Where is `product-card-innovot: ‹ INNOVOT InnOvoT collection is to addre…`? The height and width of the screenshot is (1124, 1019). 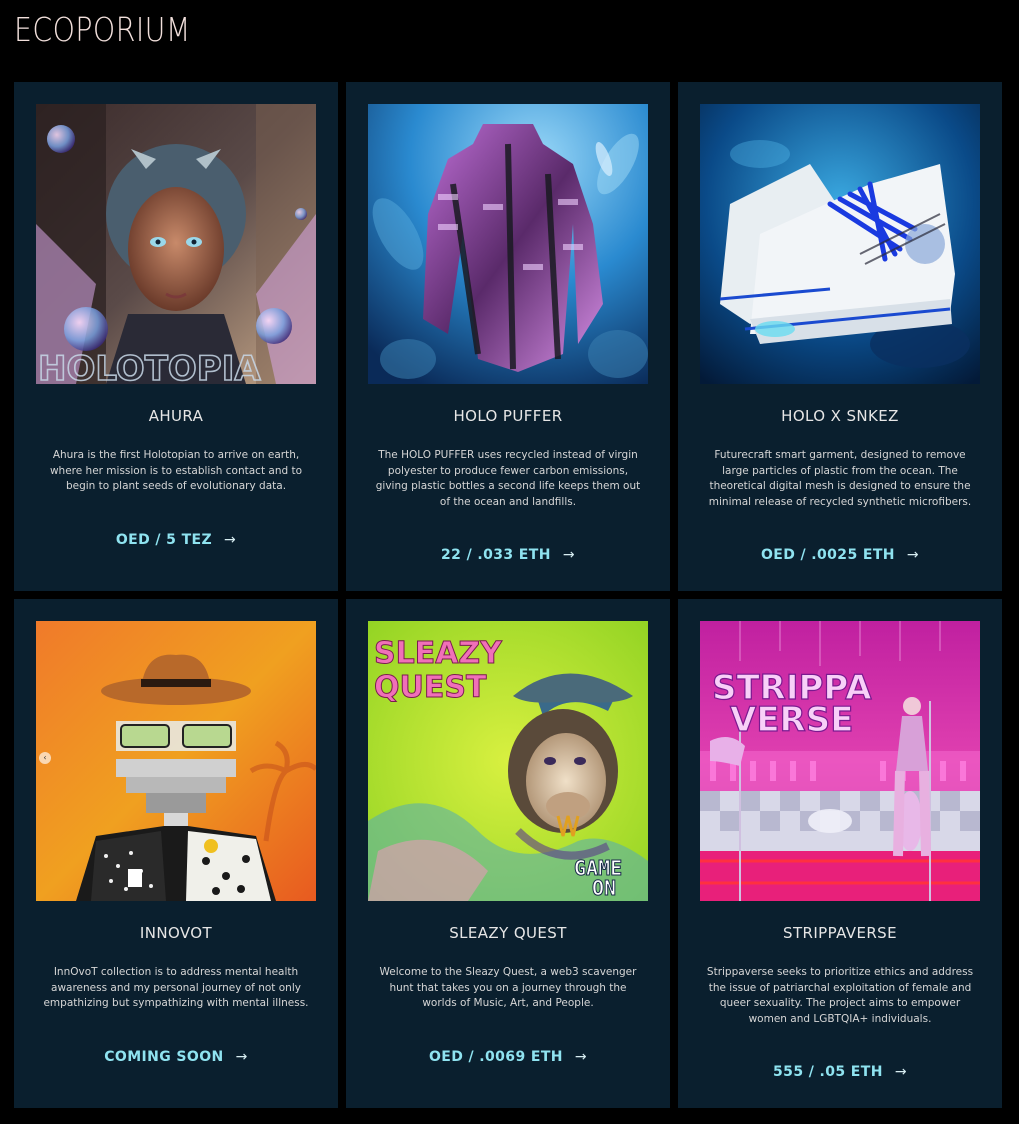 product-card-innovot: ‹ INNOVOT InnOvoT collection is to addre… is located at coordinates (176, 853).